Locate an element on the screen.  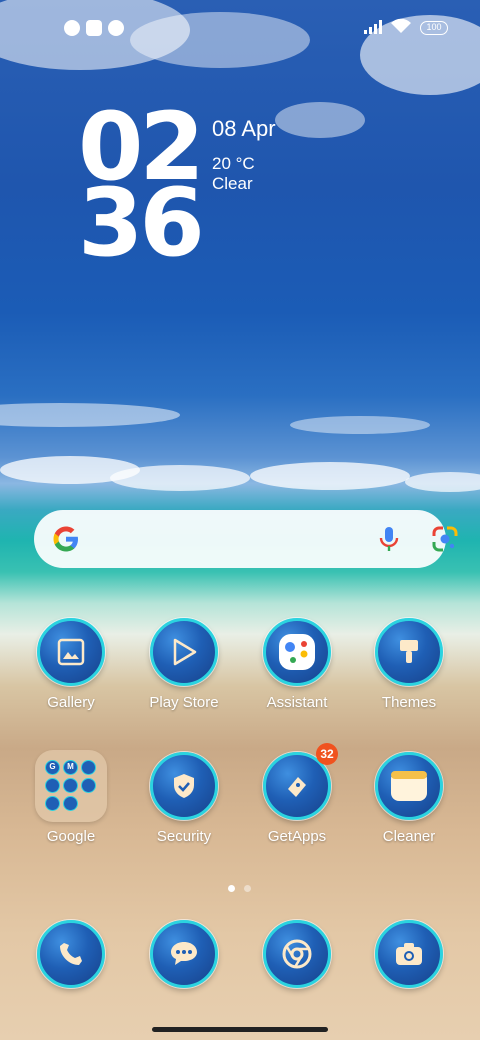
page-indicator is located at coordinates (244, 888).